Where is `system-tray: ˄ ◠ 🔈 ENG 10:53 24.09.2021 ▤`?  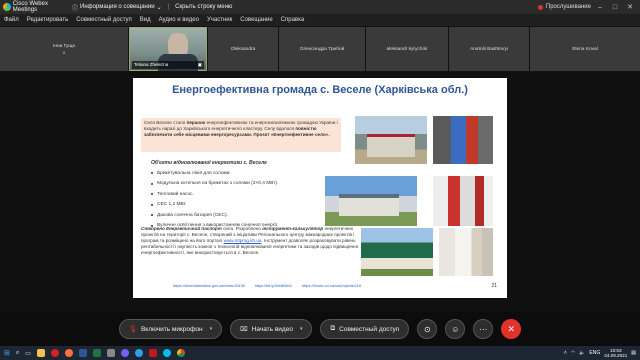 system-tray: ˄ ◠ 🔈 ENG 10:53 24.09.2021 ▤ is located at coordinates (602, 353).